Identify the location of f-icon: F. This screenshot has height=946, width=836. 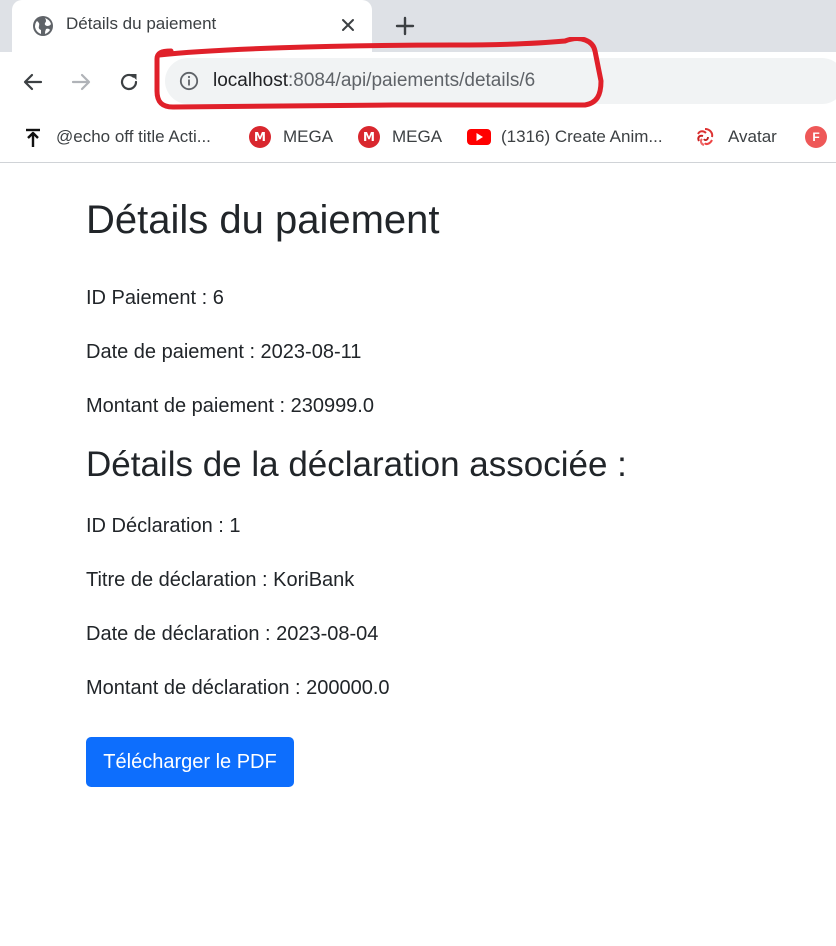
(816, 137).